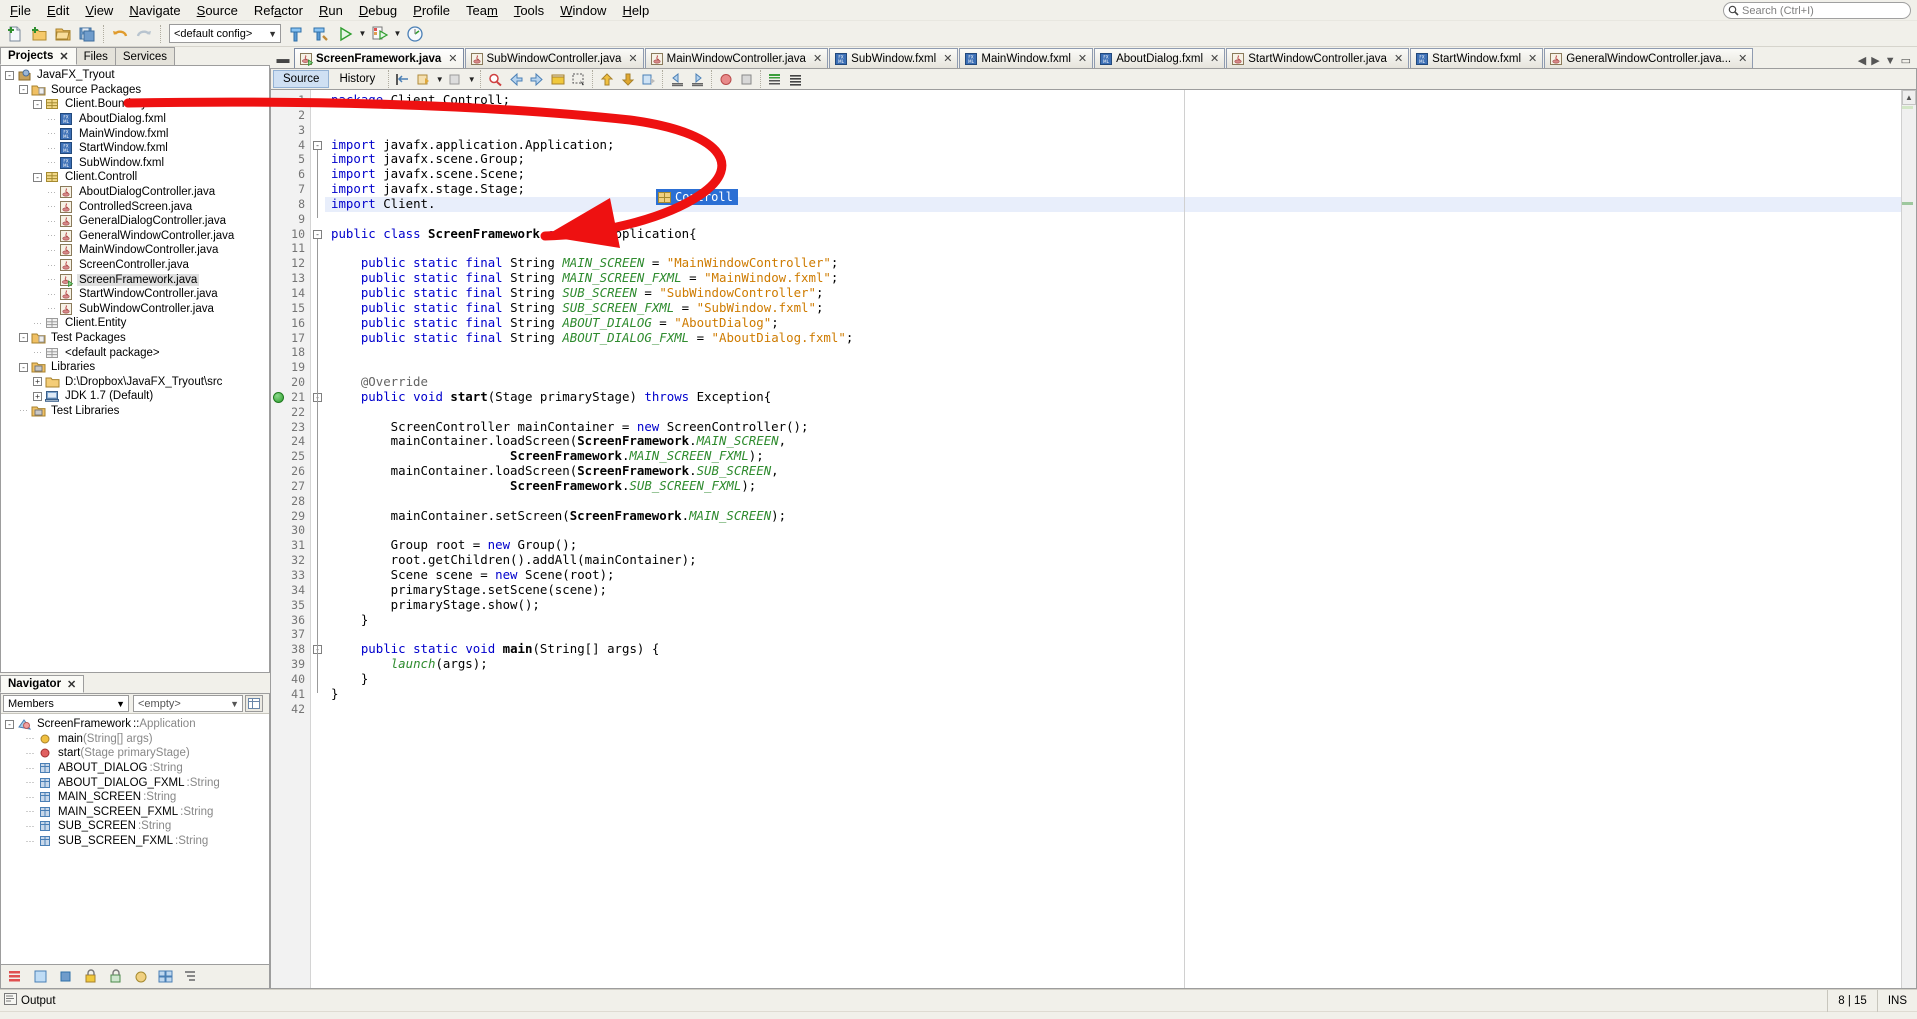 The height and width of the screenshot is (1019, 1917). Describe the element at coordinates (1120, 545) in the screenshot. I see `code-line: Group root = new Group();` at that location.